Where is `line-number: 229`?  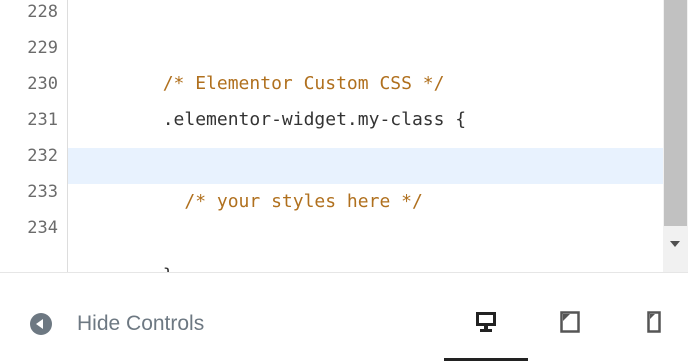 line-number: 229 is located at coordinates (42, 48).